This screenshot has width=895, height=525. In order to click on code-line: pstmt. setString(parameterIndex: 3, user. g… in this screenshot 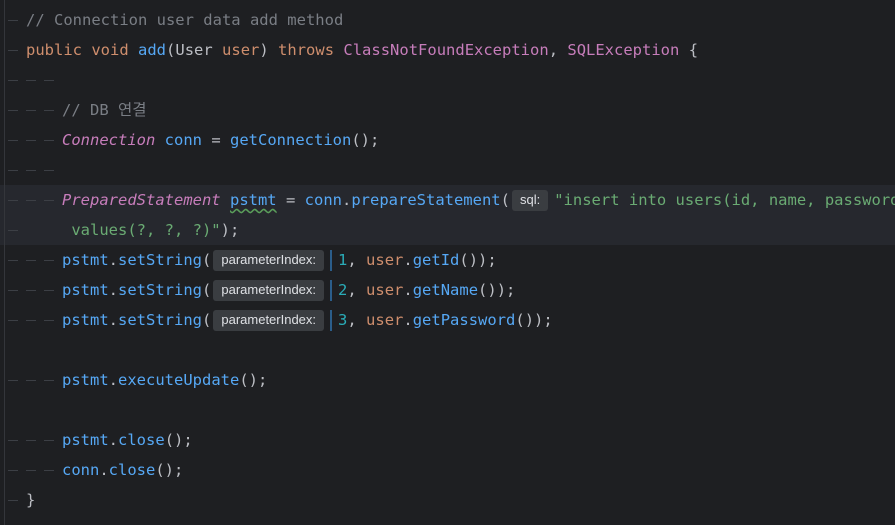, I will do `click(447, 320)`.